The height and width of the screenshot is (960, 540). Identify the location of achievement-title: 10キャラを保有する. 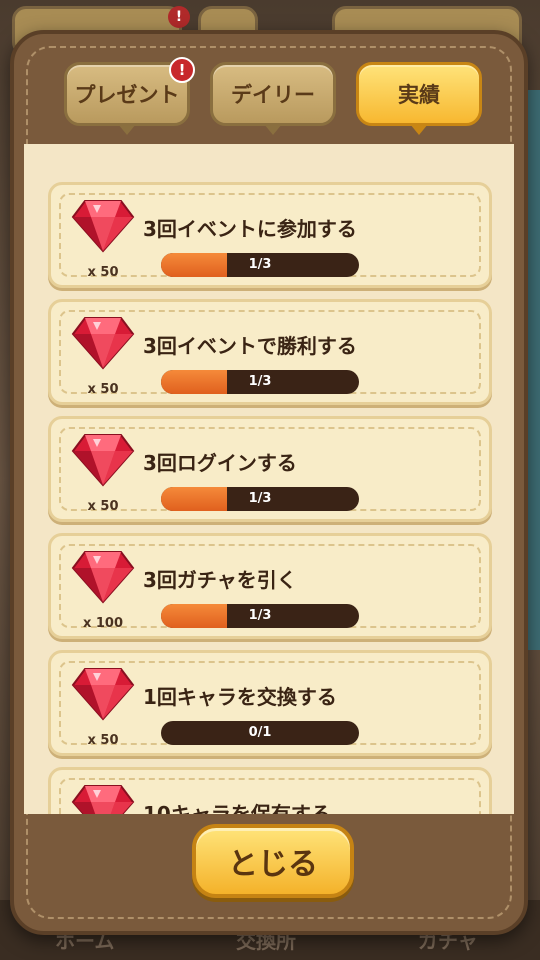
(237, 808).